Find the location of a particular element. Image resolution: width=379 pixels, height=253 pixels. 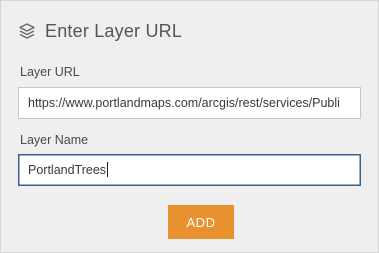

layer-name-label: Layer Name is located at coordinates (54, 140).